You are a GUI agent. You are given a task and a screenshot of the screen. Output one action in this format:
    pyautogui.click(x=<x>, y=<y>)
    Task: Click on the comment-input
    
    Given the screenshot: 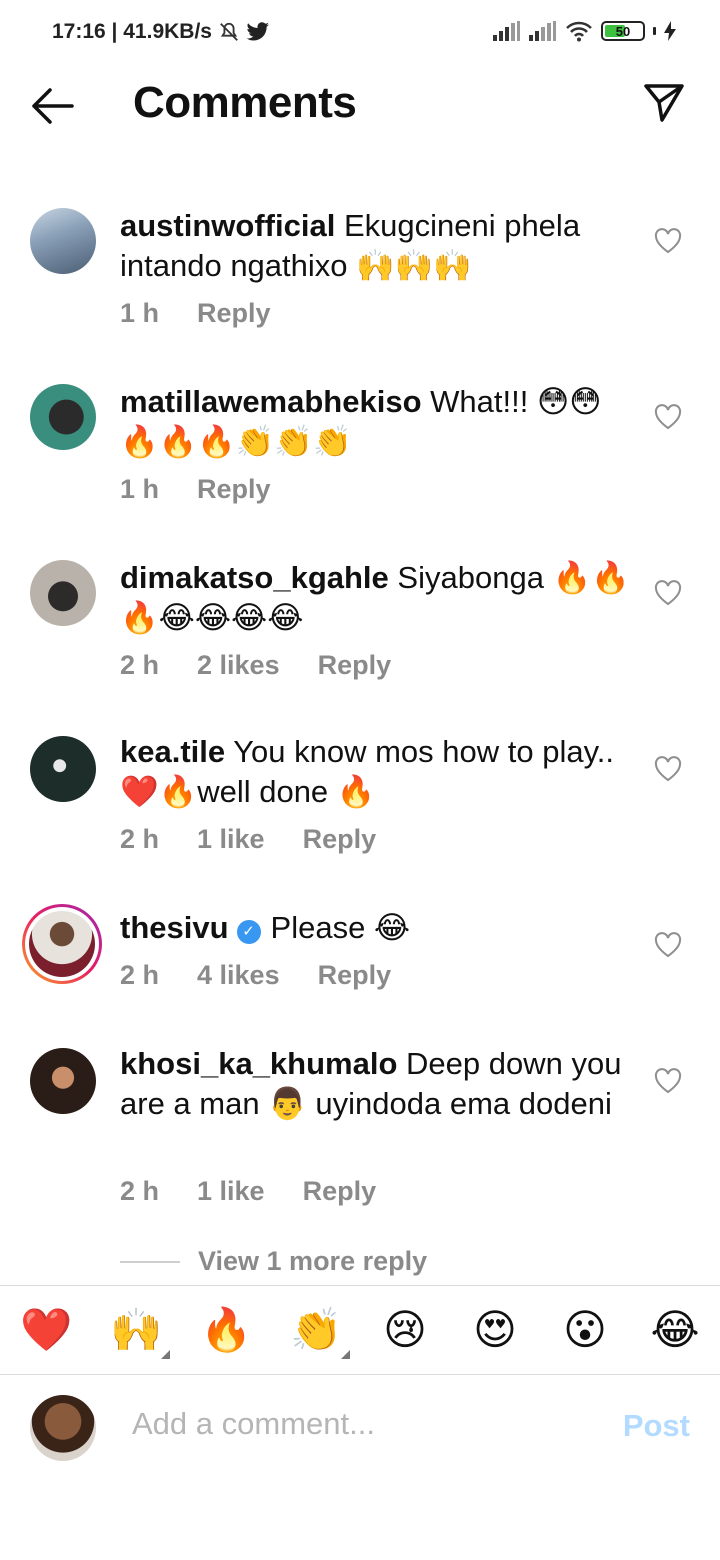 What is the action you would take?
    pyautogui.click(x=352, y=1424)
    